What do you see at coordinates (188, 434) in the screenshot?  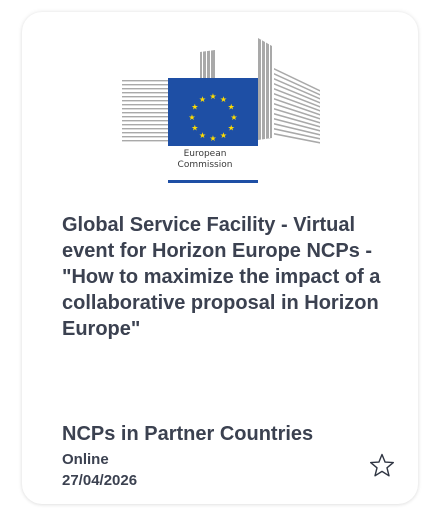 I see `event-category: NCPs in Partner Countries` at bounding box center [188, 434].